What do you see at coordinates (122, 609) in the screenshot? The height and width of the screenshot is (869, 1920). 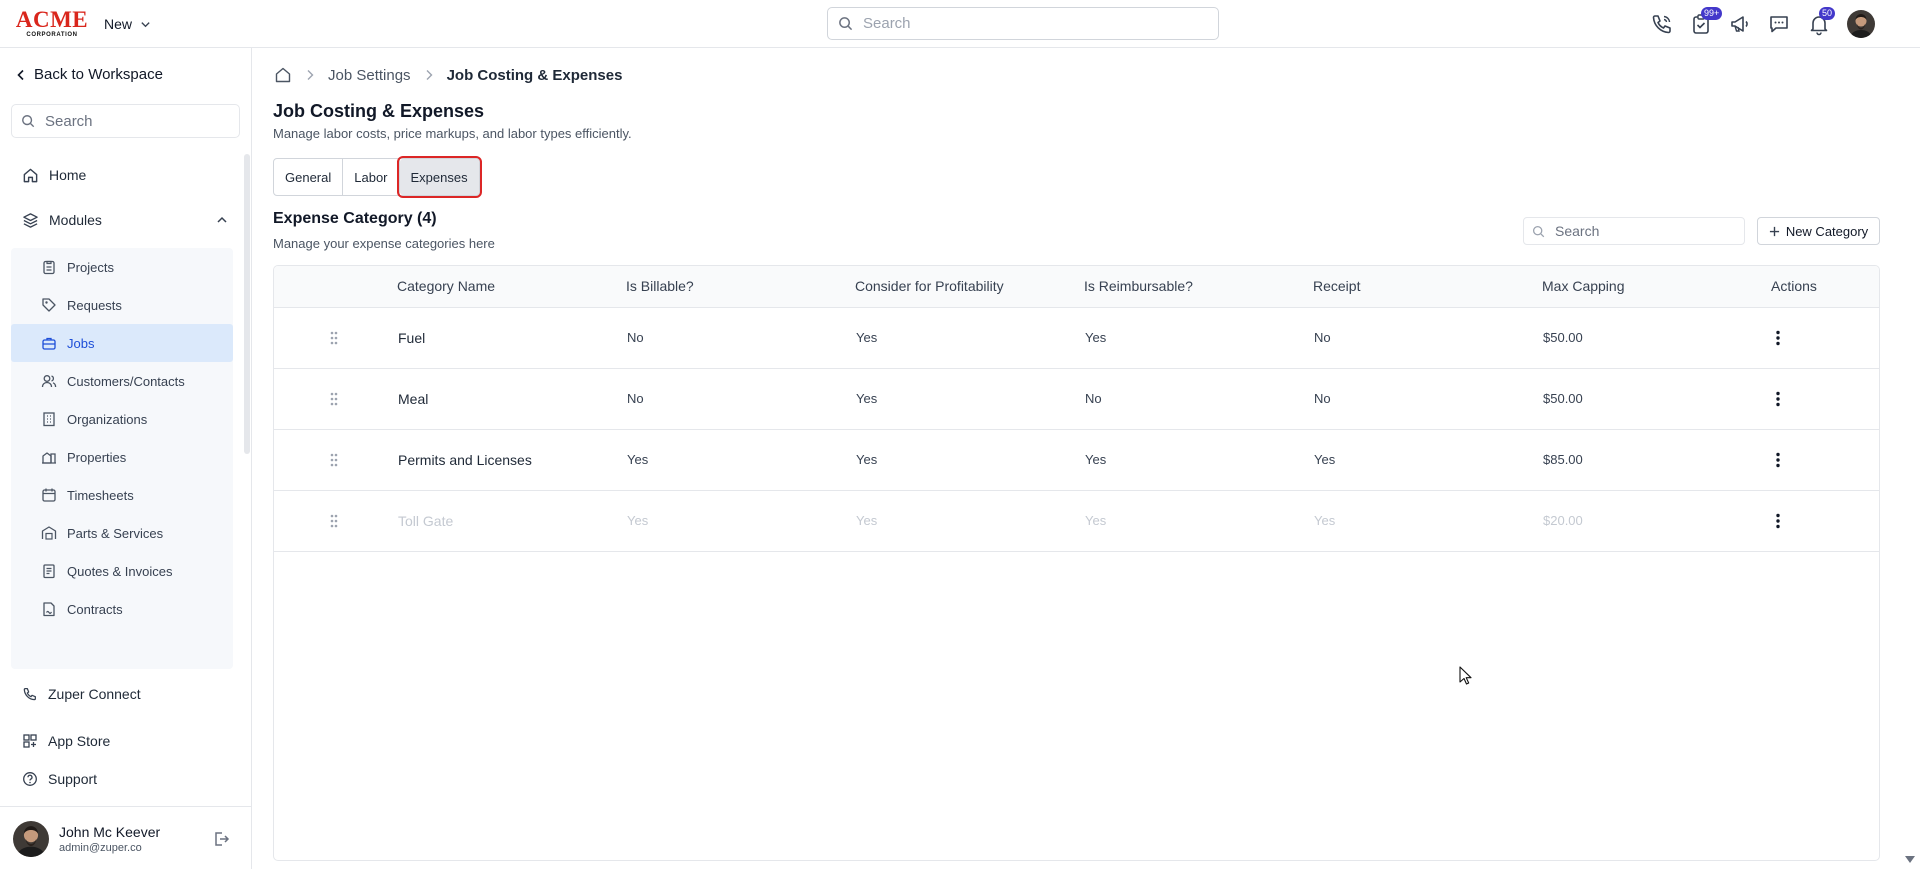 I see `sidebar-item-contracts: Contracts` at bounding box center [122, 609].